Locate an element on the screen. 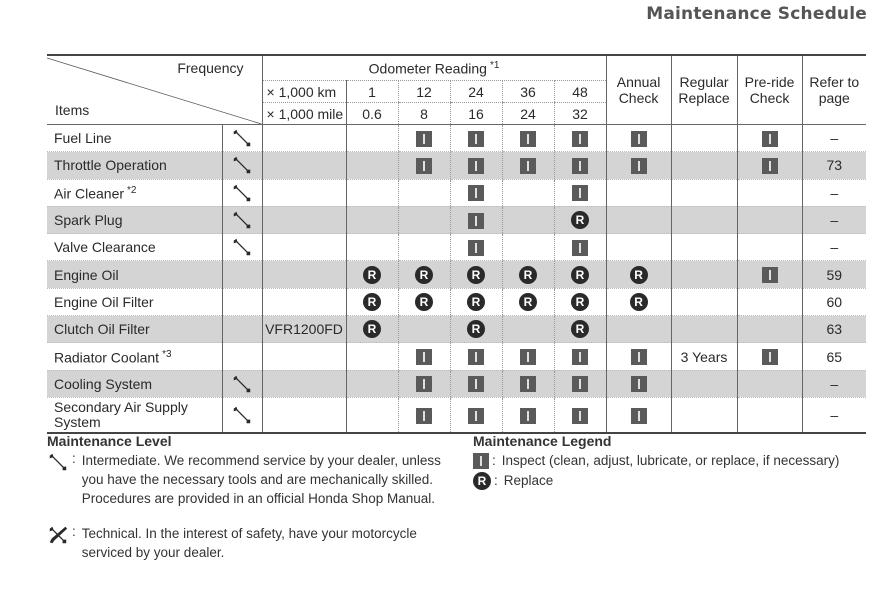 Image resolution: width=881 pixels, height=591 pixels. colon: : is located at coordinates (74, 458).